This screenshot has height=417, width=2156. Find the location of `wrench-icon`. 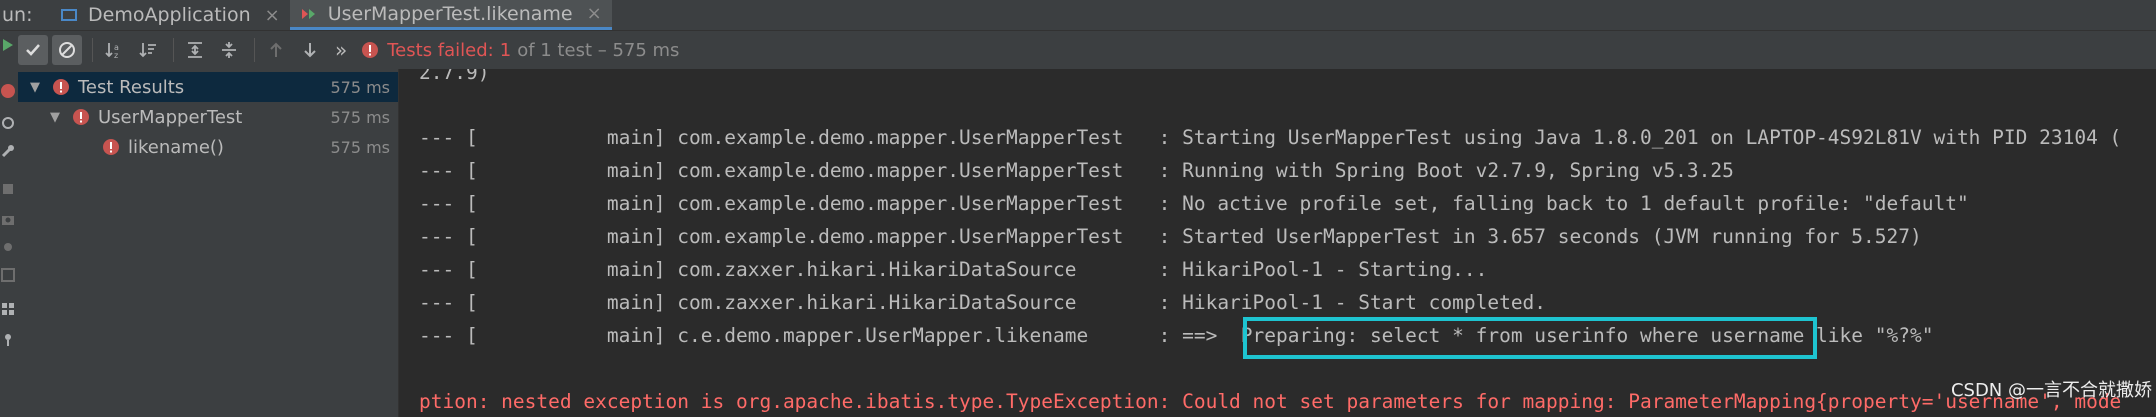

wrench-icon is located at coordinates (8, 151).